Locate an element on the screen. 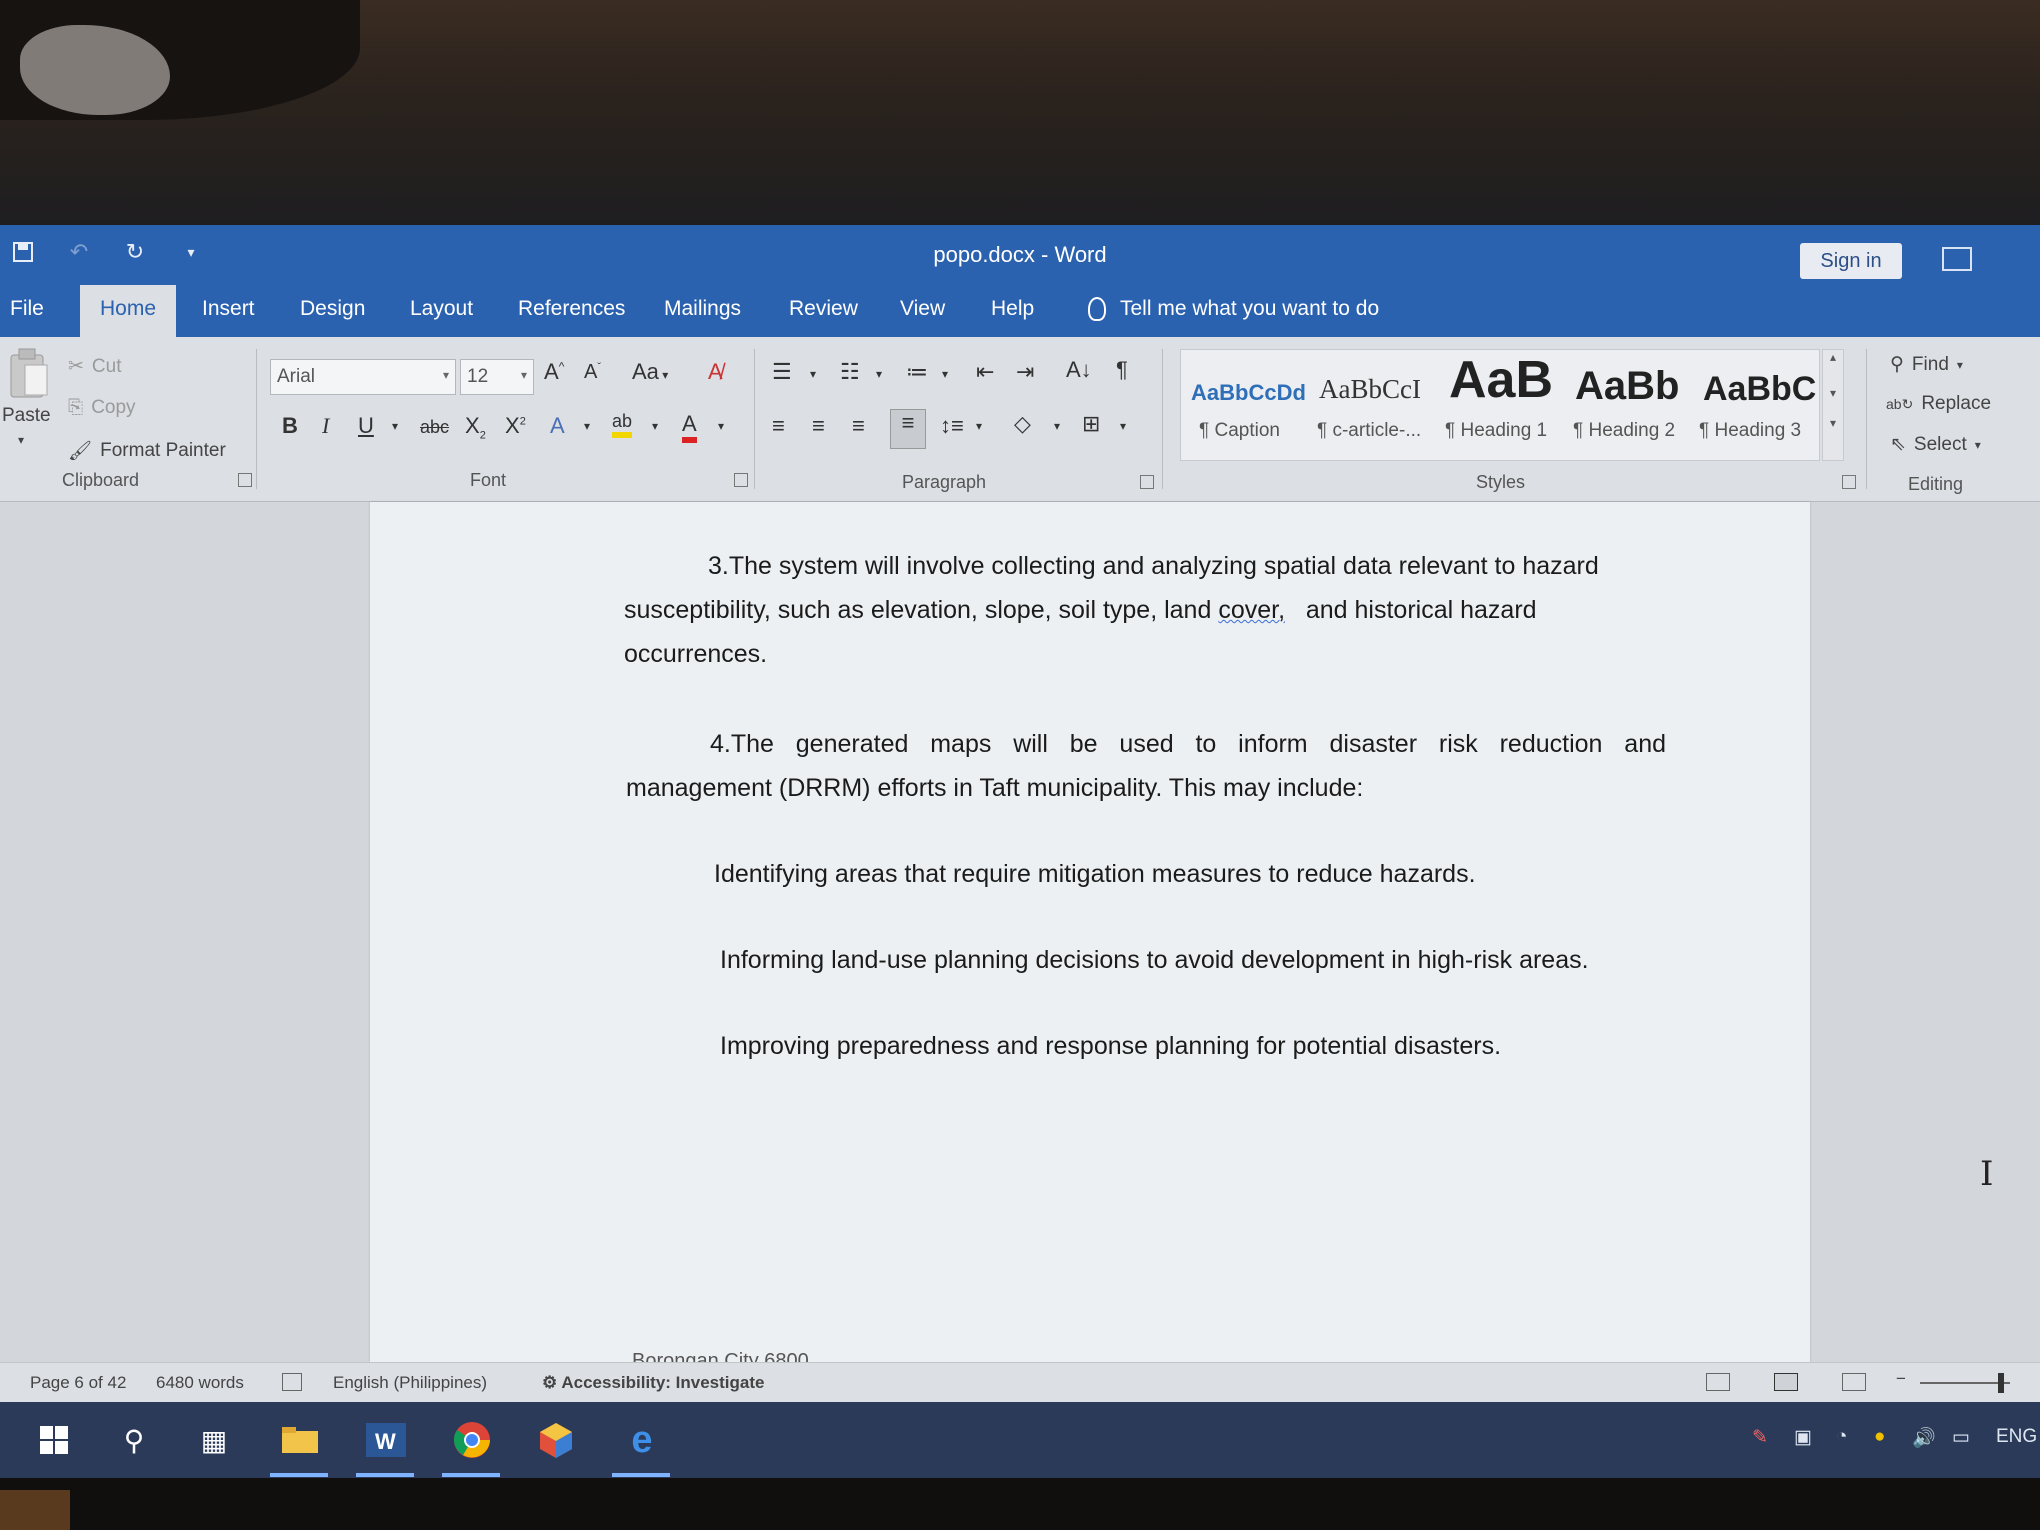 The width and height of the screenshot is (2040, 1530). grow-font-button: A^ is located at coordinates (554, 372).